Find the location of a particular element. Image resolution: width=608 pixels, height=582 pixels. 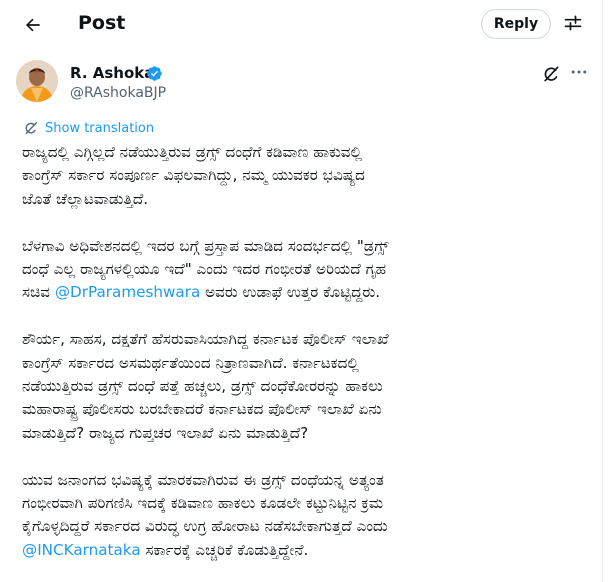

tweet-line: ಜೊತೆ ಚೆಲ್ಲಾಟವಾಡುತ್ತಿದೆ. is located at coordinates (85, 198).